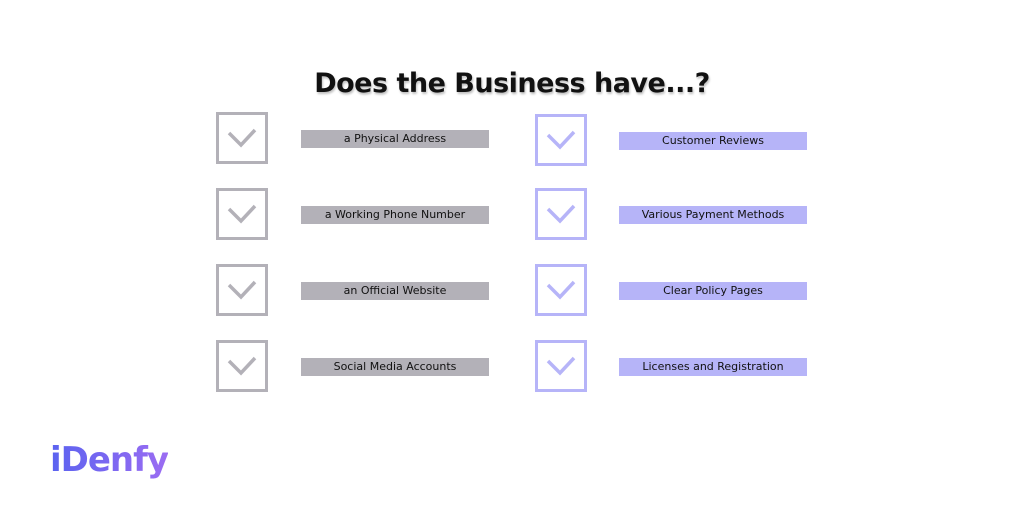  I want to click on idenfy-logo: iDenfy, so click(109, 460).